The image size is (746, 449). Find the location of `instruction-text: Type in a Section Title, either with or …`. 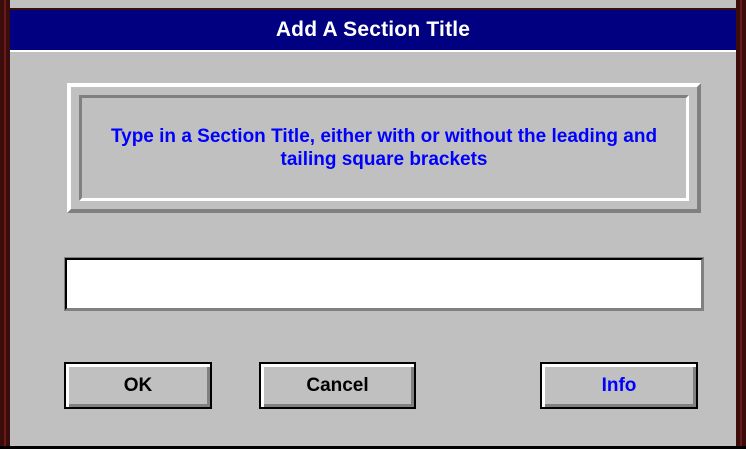

instruction-text: Type in a Section Title, either with or … is located at coordinates (384, 148).